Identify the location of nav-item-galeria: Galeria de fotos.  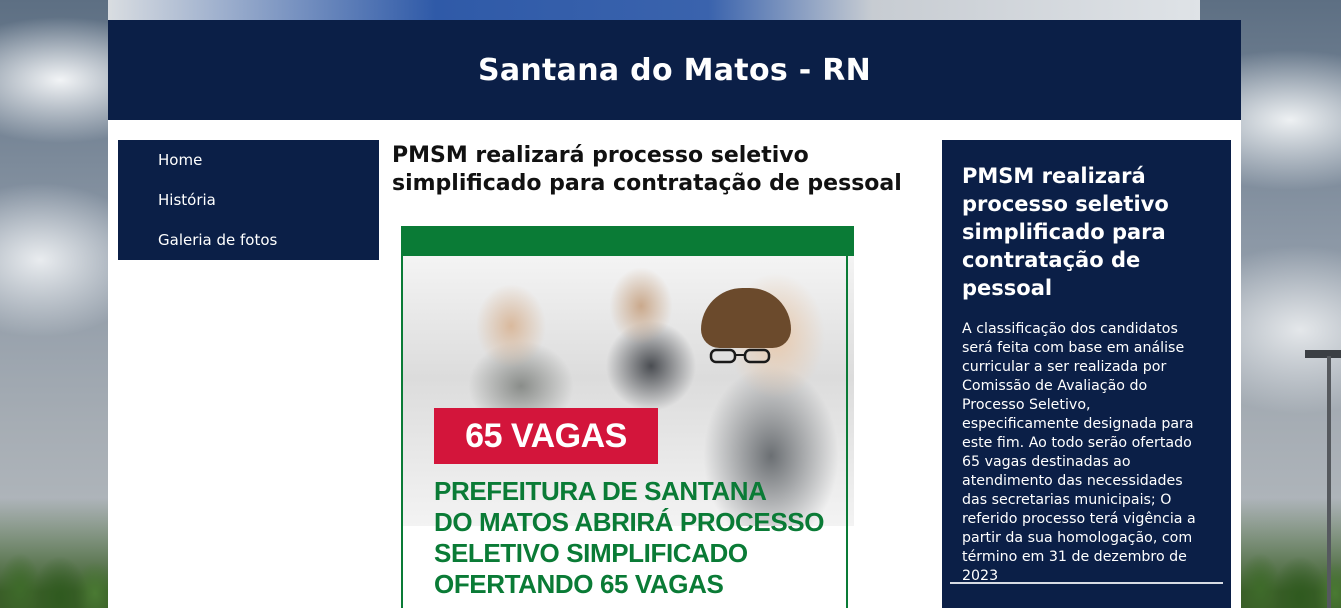
(248, 240).